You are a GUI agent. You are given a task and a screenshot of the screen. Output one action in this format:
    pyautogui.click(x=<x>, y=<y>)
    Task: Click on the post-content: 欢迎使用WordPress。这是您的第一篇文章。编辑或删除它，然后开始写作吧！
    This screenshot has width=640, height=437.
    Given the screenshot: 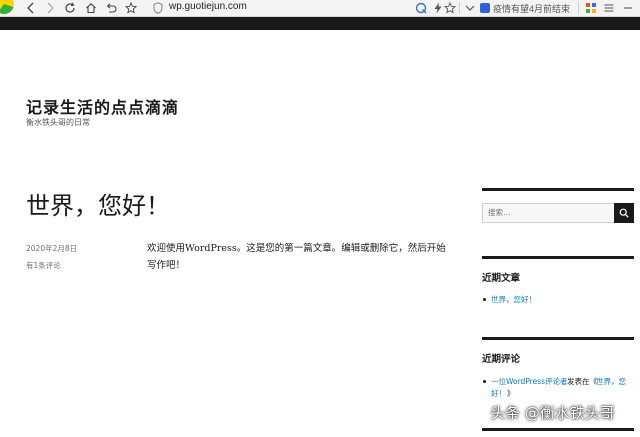 What is the action you would take?
    pyautogui.click(x=296, y=257)
    